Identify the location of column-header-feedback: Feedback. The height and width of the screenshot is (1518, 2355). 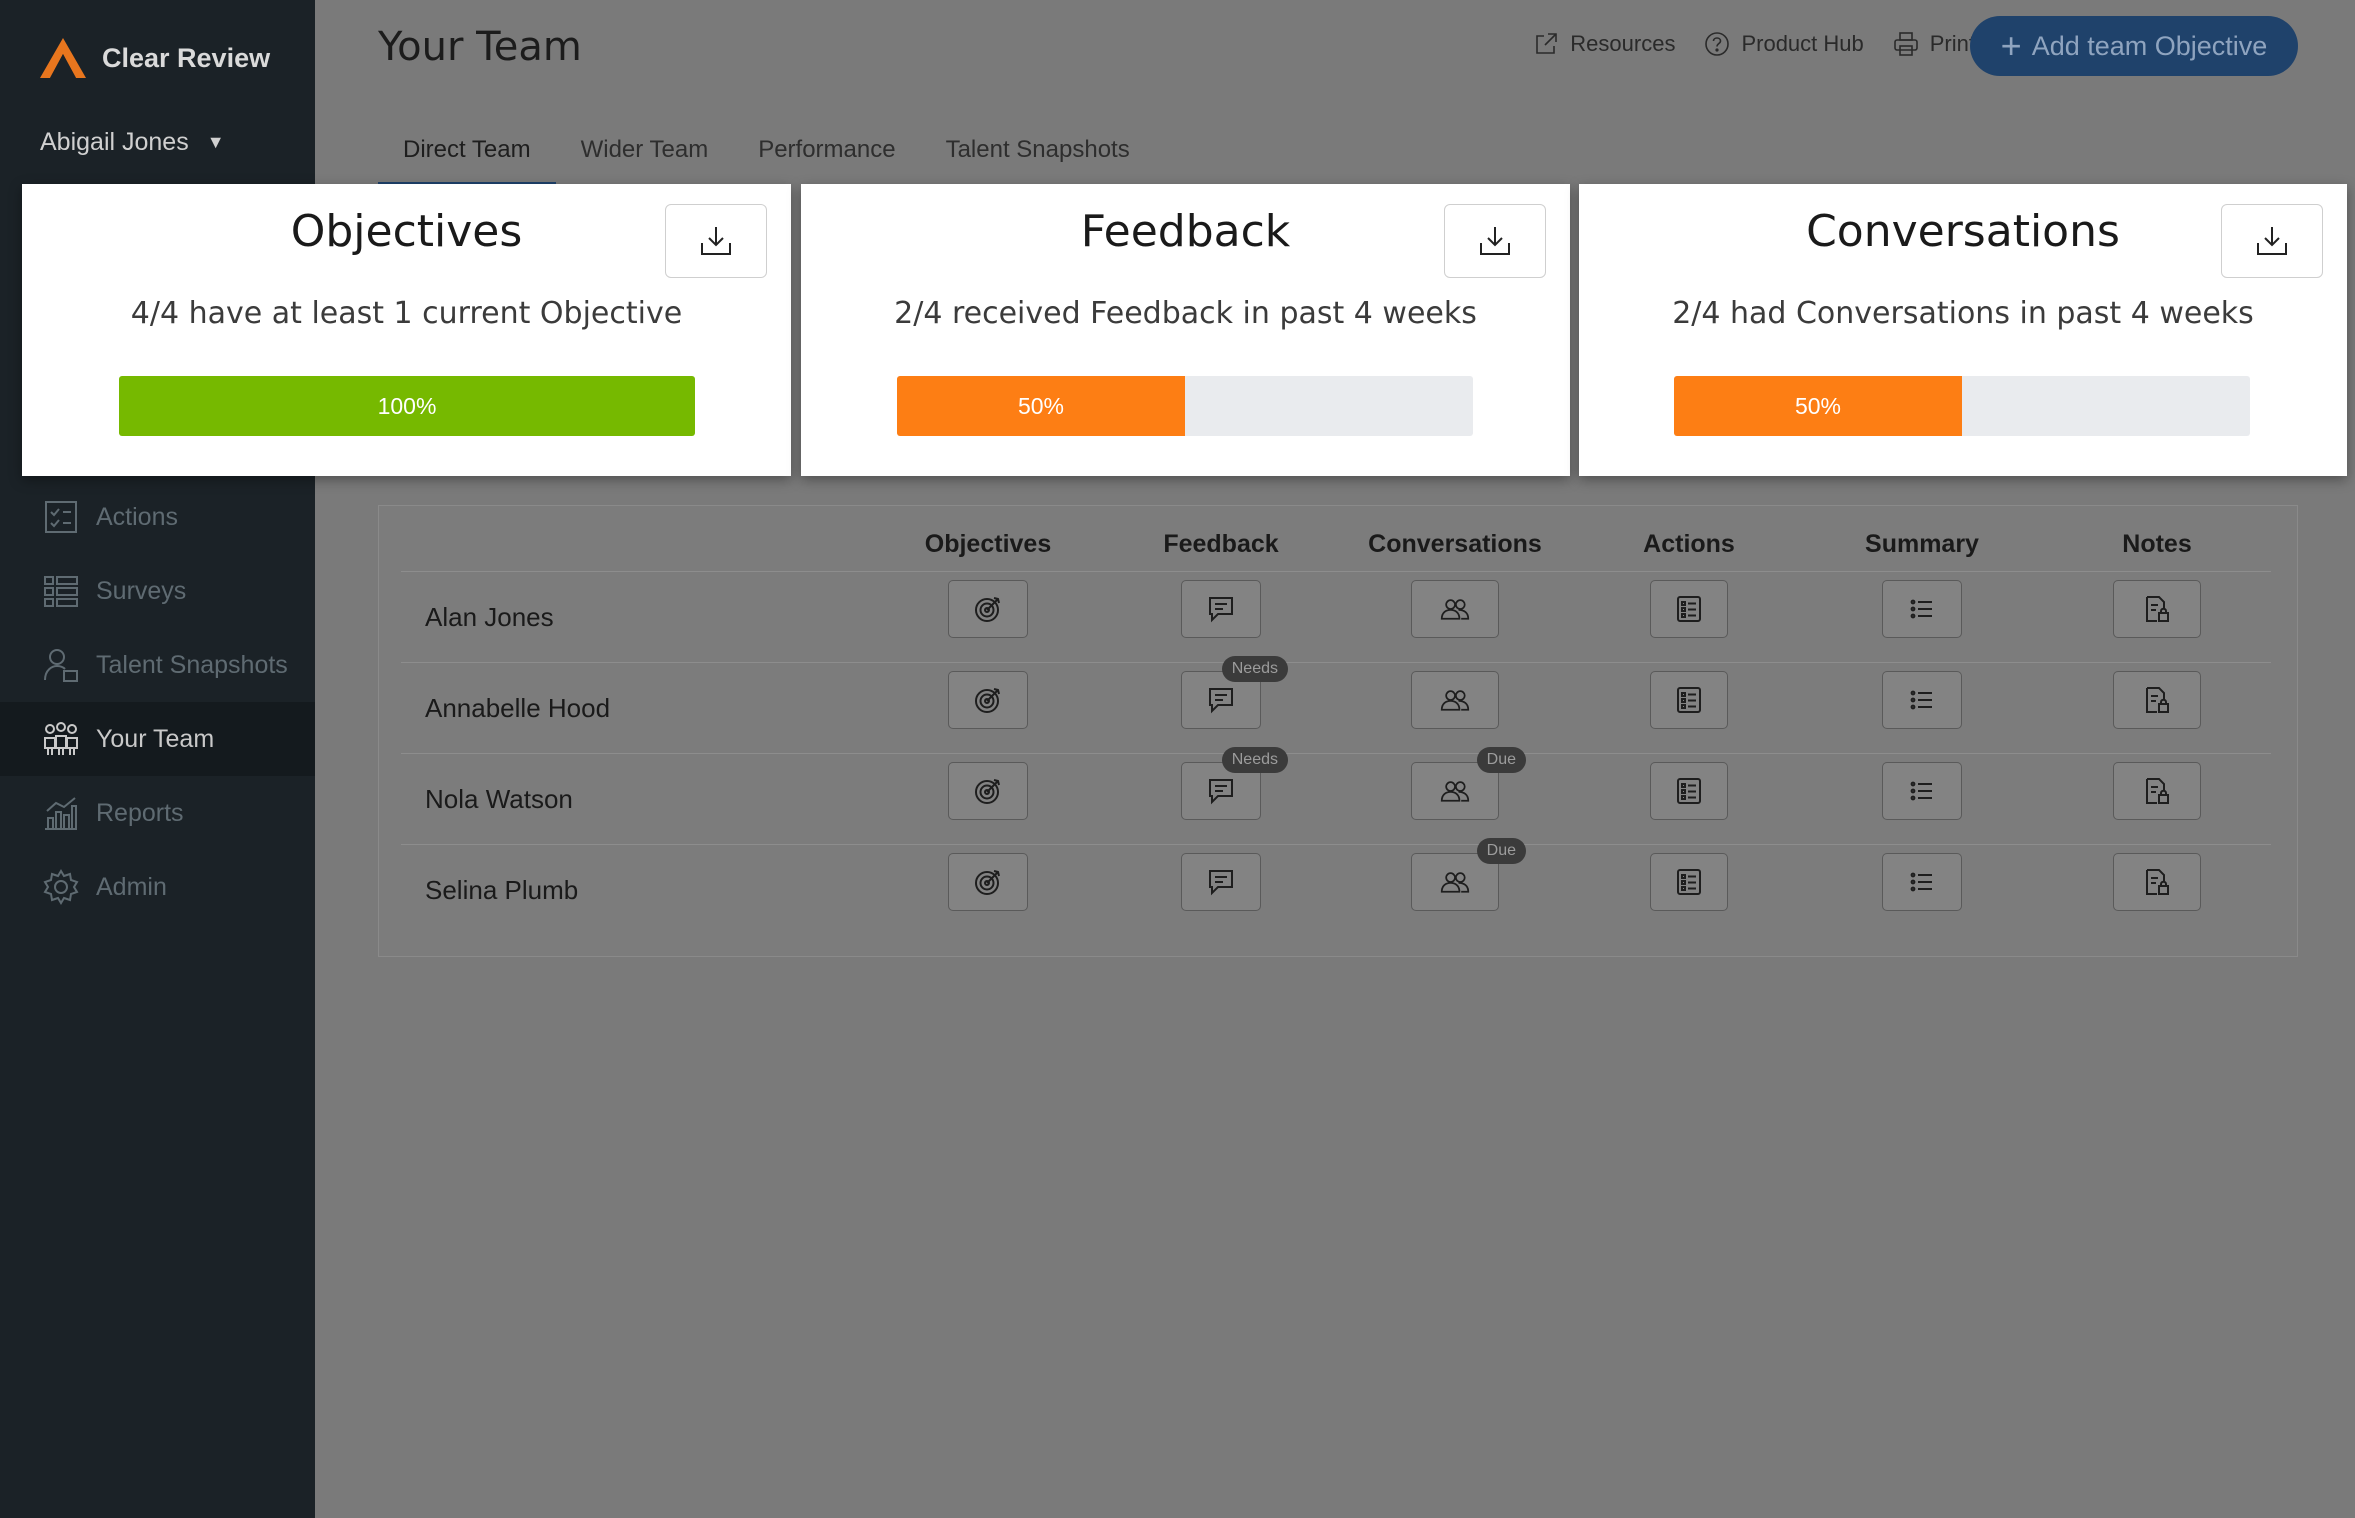
(1221, 544).